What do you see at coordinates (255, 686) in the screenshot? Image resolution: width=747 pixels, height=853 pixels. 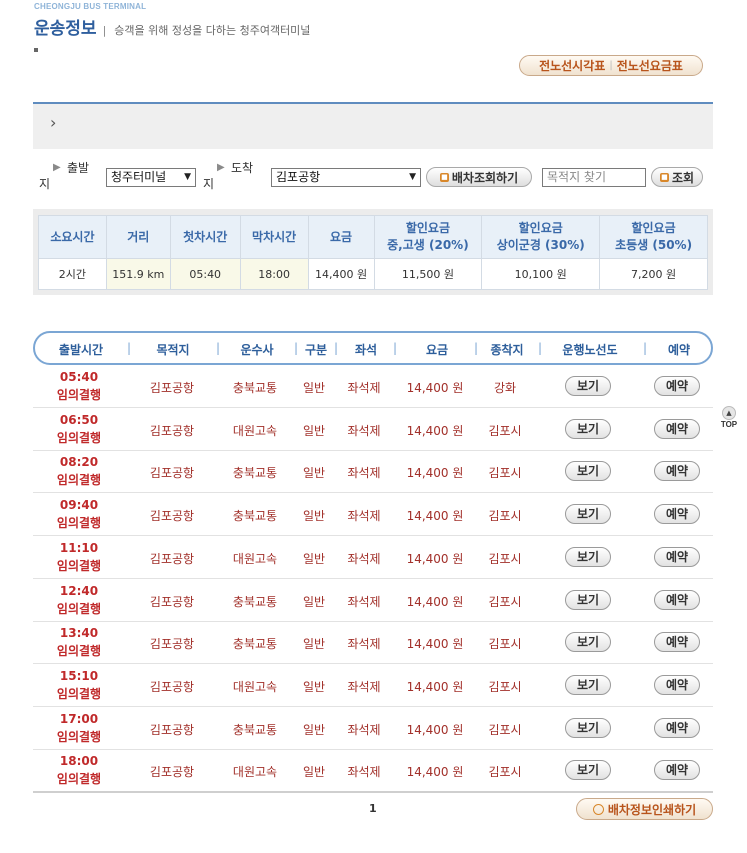 I see `cell-company: 대원고속` at bounding box center [255, 686].